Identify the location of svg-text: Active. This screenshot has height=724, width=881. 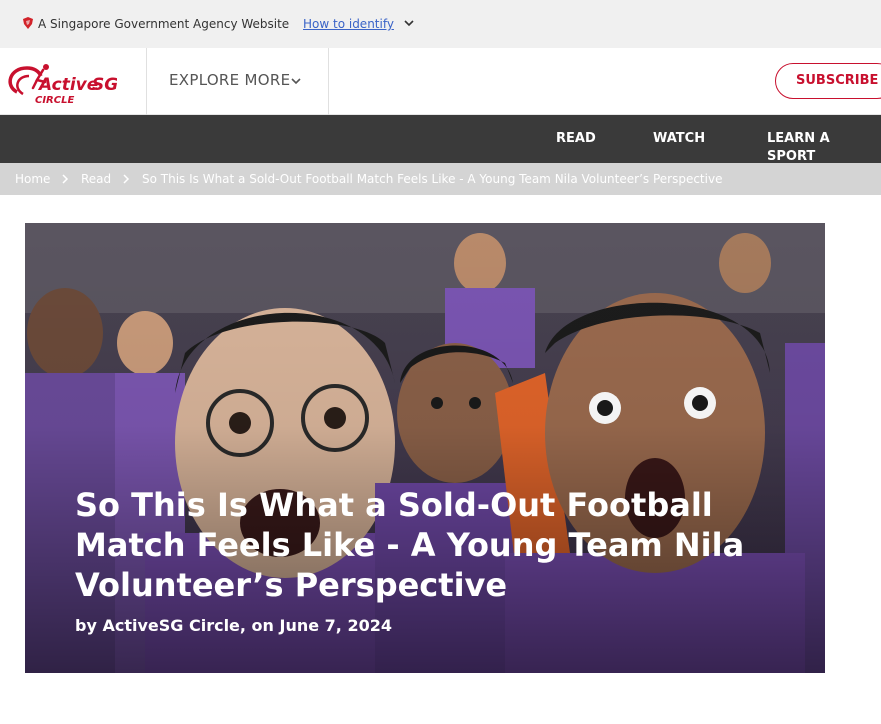
(67, 85).